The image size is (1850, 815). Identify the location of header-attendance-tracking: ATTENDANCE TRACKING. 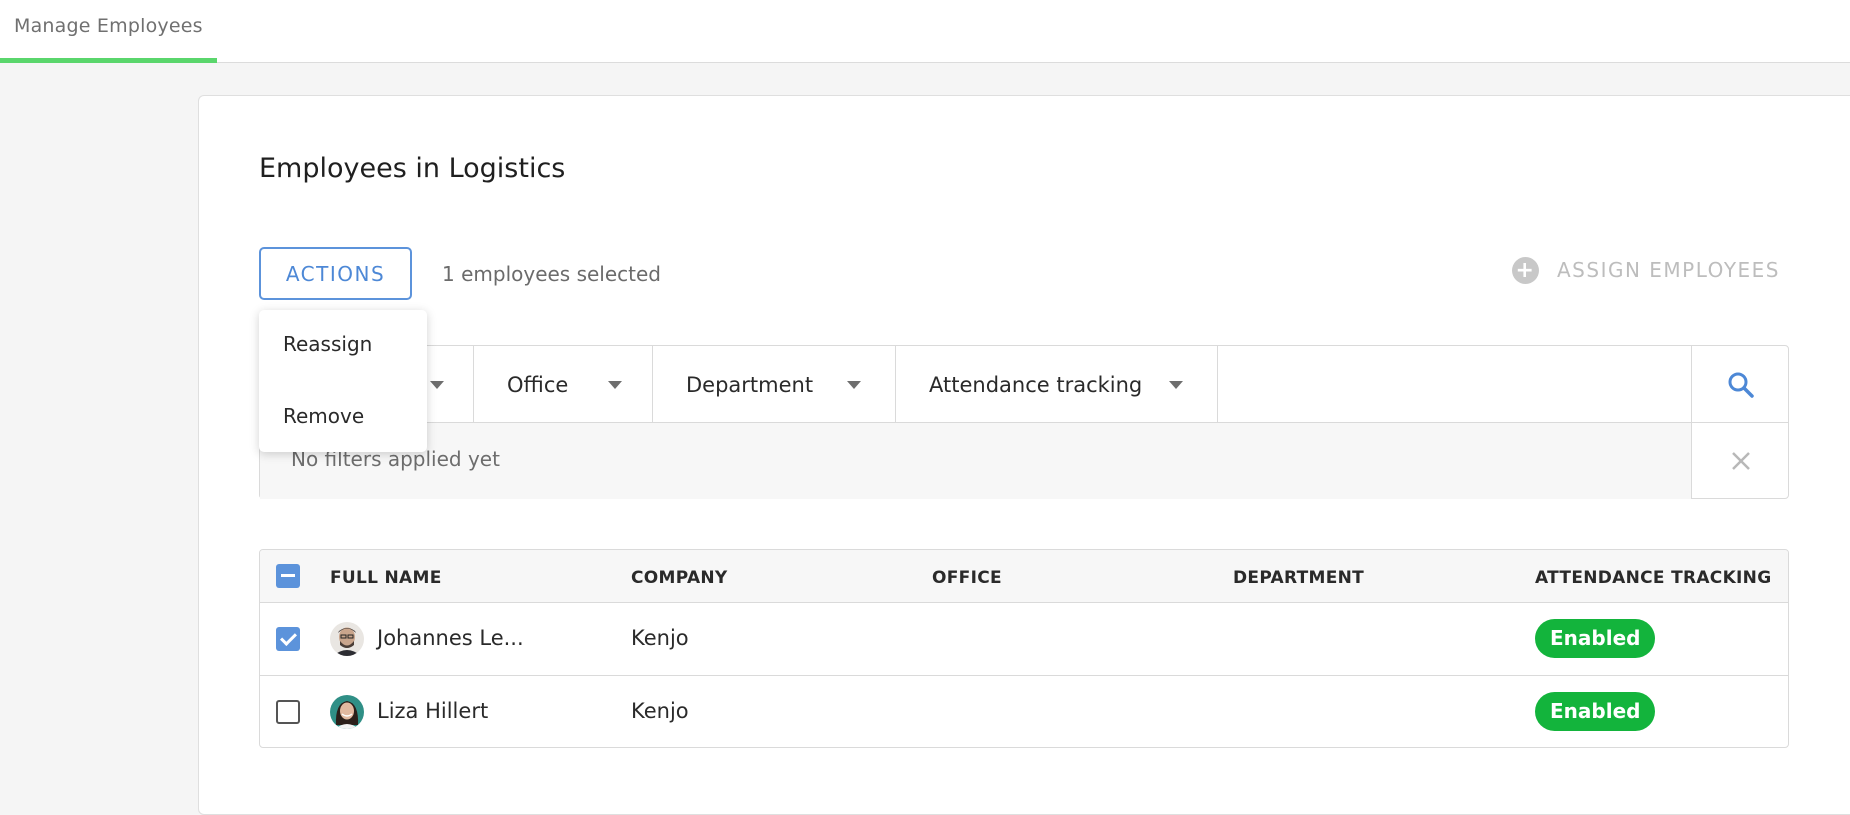
(1653, 578).